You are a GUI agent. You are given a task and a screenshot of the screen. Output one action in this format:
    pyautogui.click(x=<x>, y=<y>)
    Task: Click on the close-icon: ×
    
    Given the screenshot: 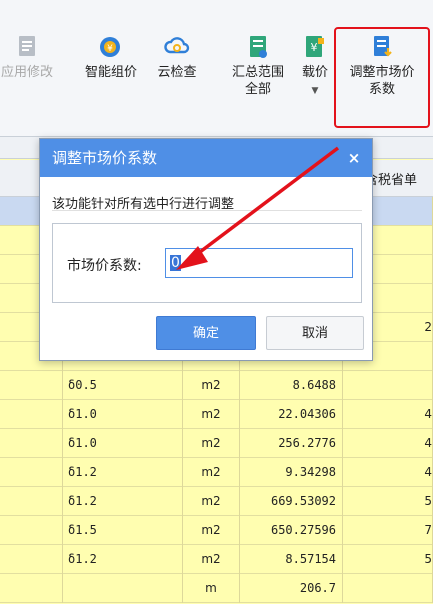 What is the action you would take?
    pyautogui.click(x=354, y=158)
    